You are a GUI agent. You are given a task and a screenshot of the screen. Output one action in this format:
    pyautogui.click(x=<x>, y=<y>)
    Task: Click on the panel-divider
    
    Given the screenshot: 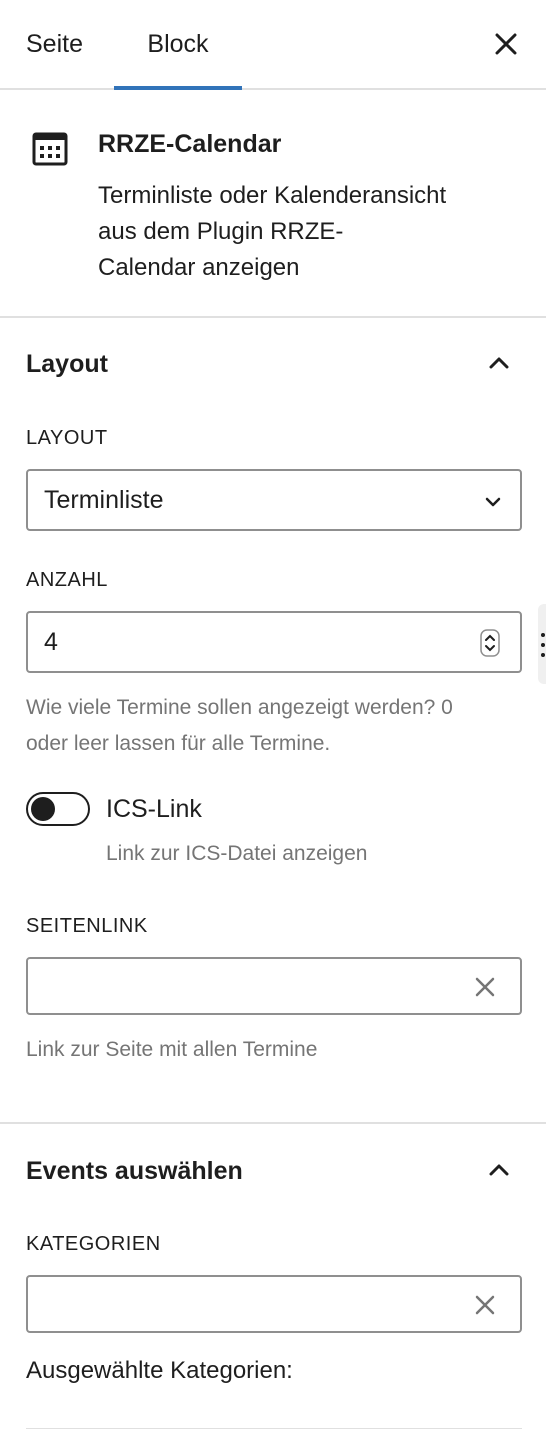 What is the action you would take?
    pyautogui.click(x=273, y=1123)
    